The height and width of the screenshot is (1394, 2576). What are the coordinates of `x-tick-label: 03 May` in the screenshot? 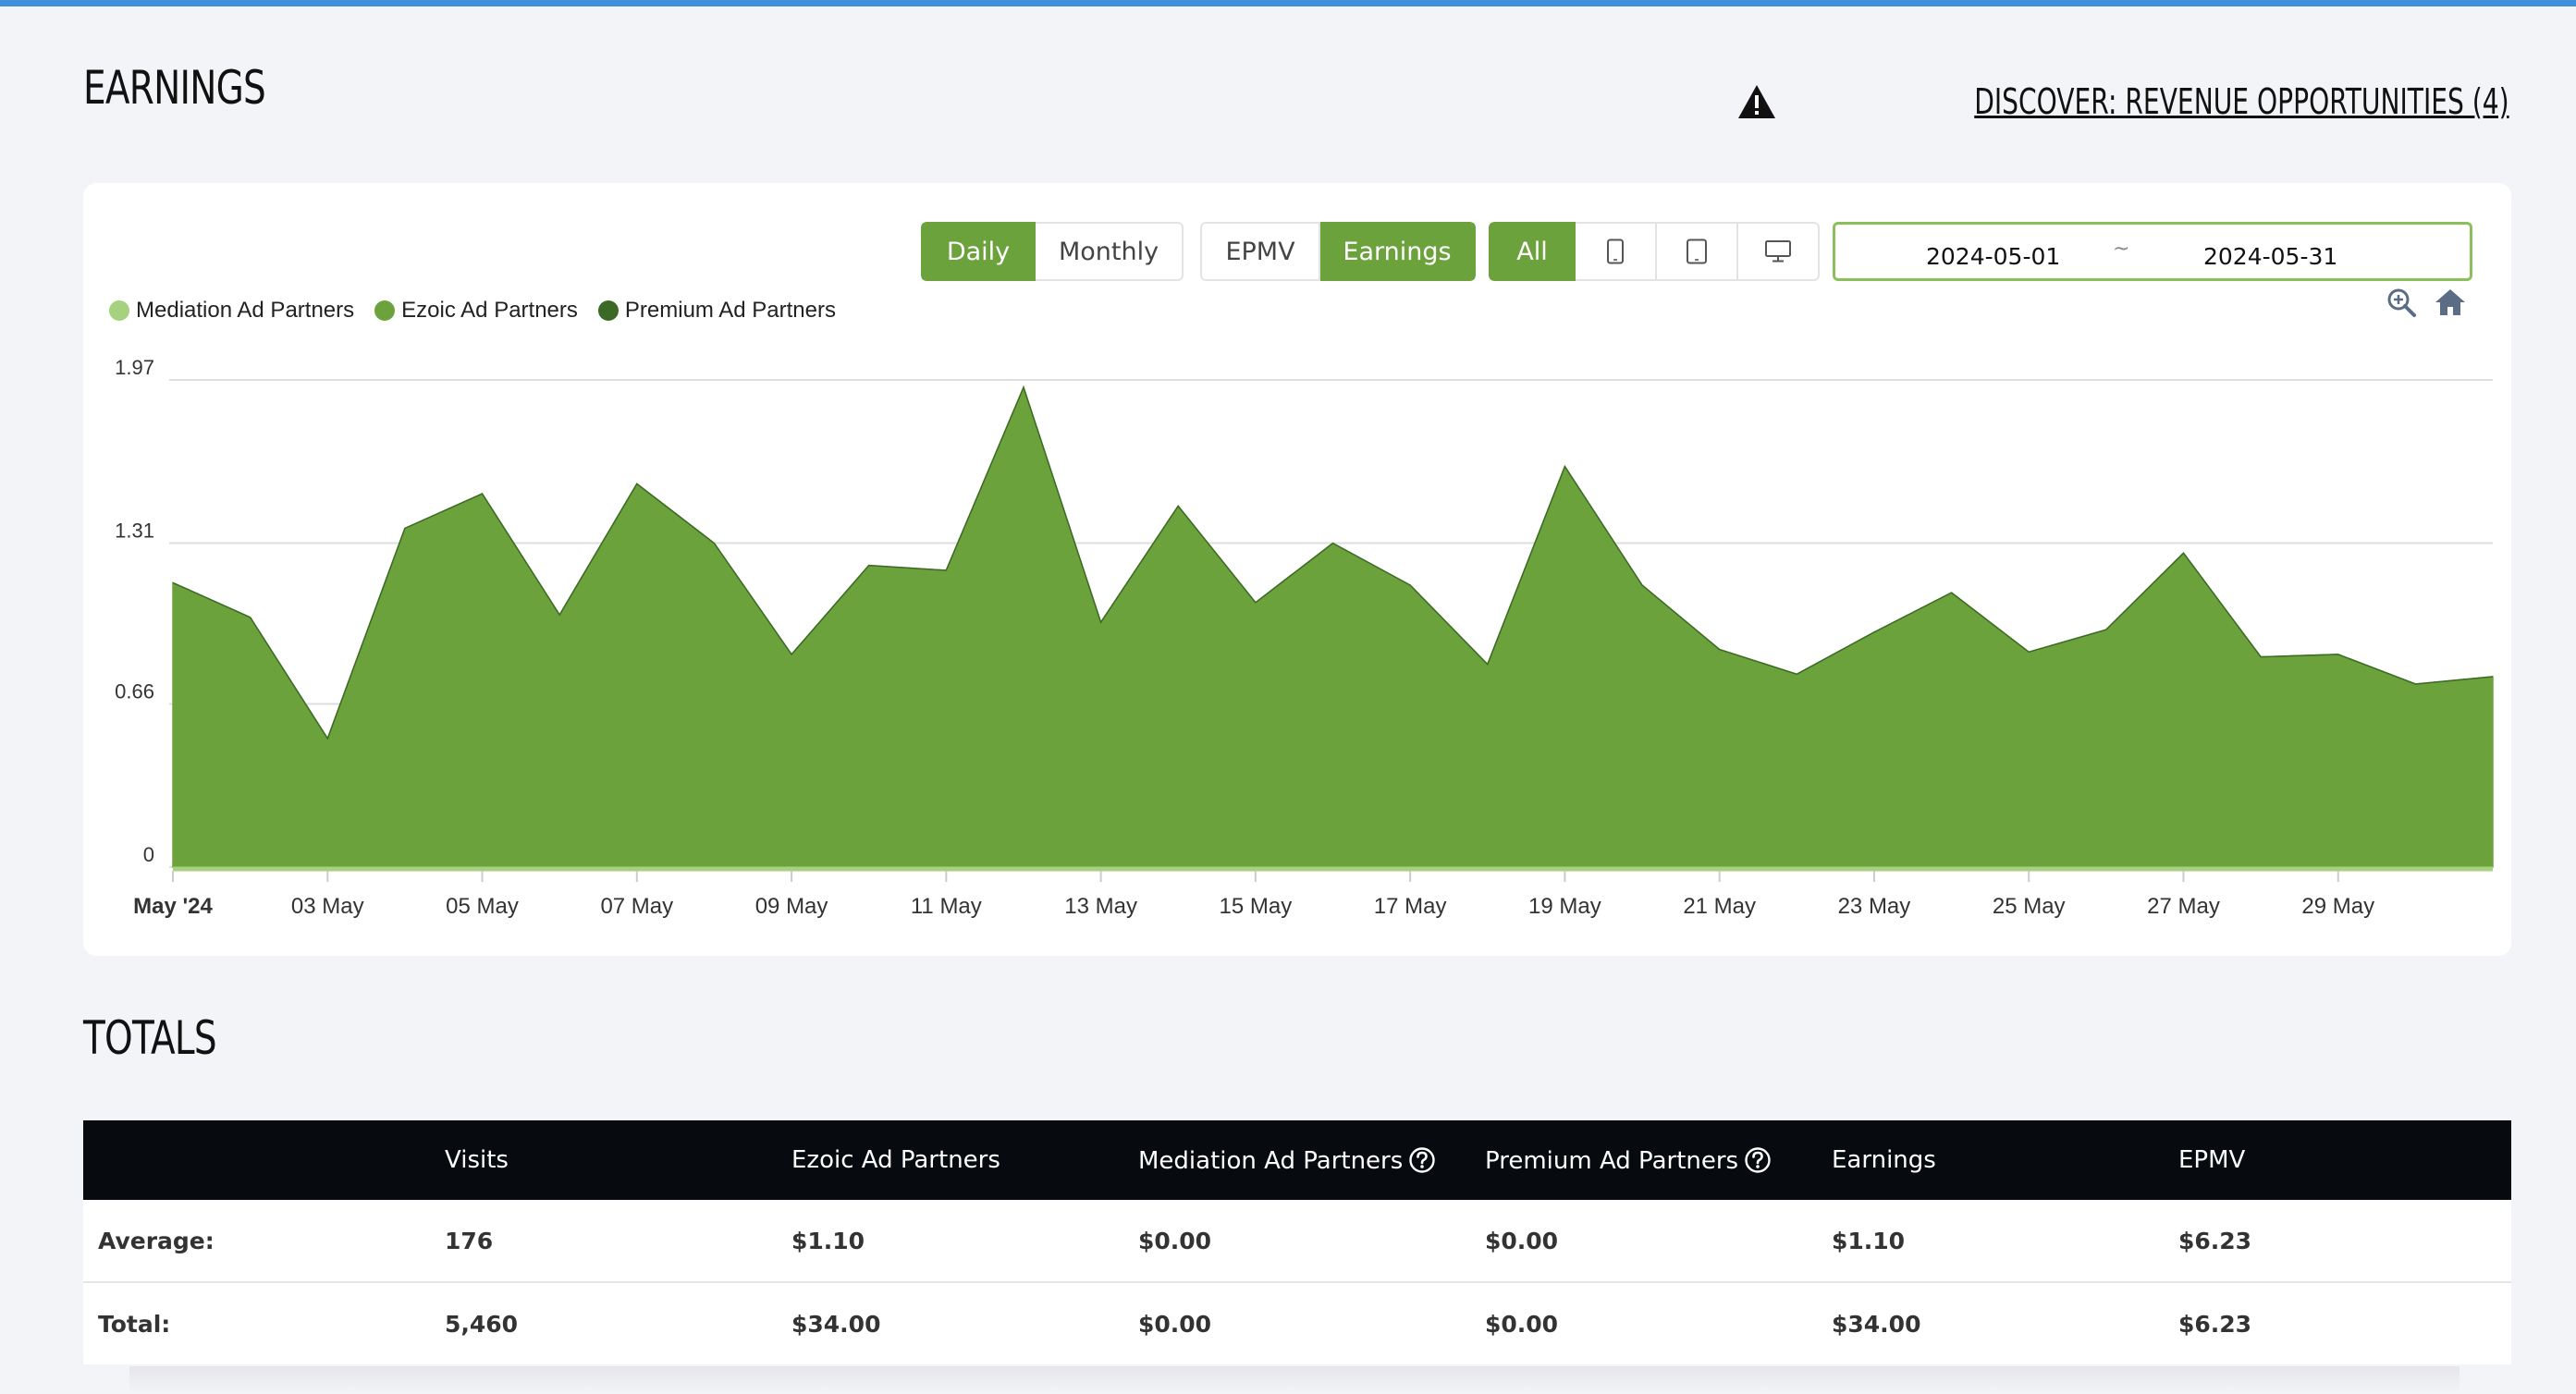 It's located at (327, 906).